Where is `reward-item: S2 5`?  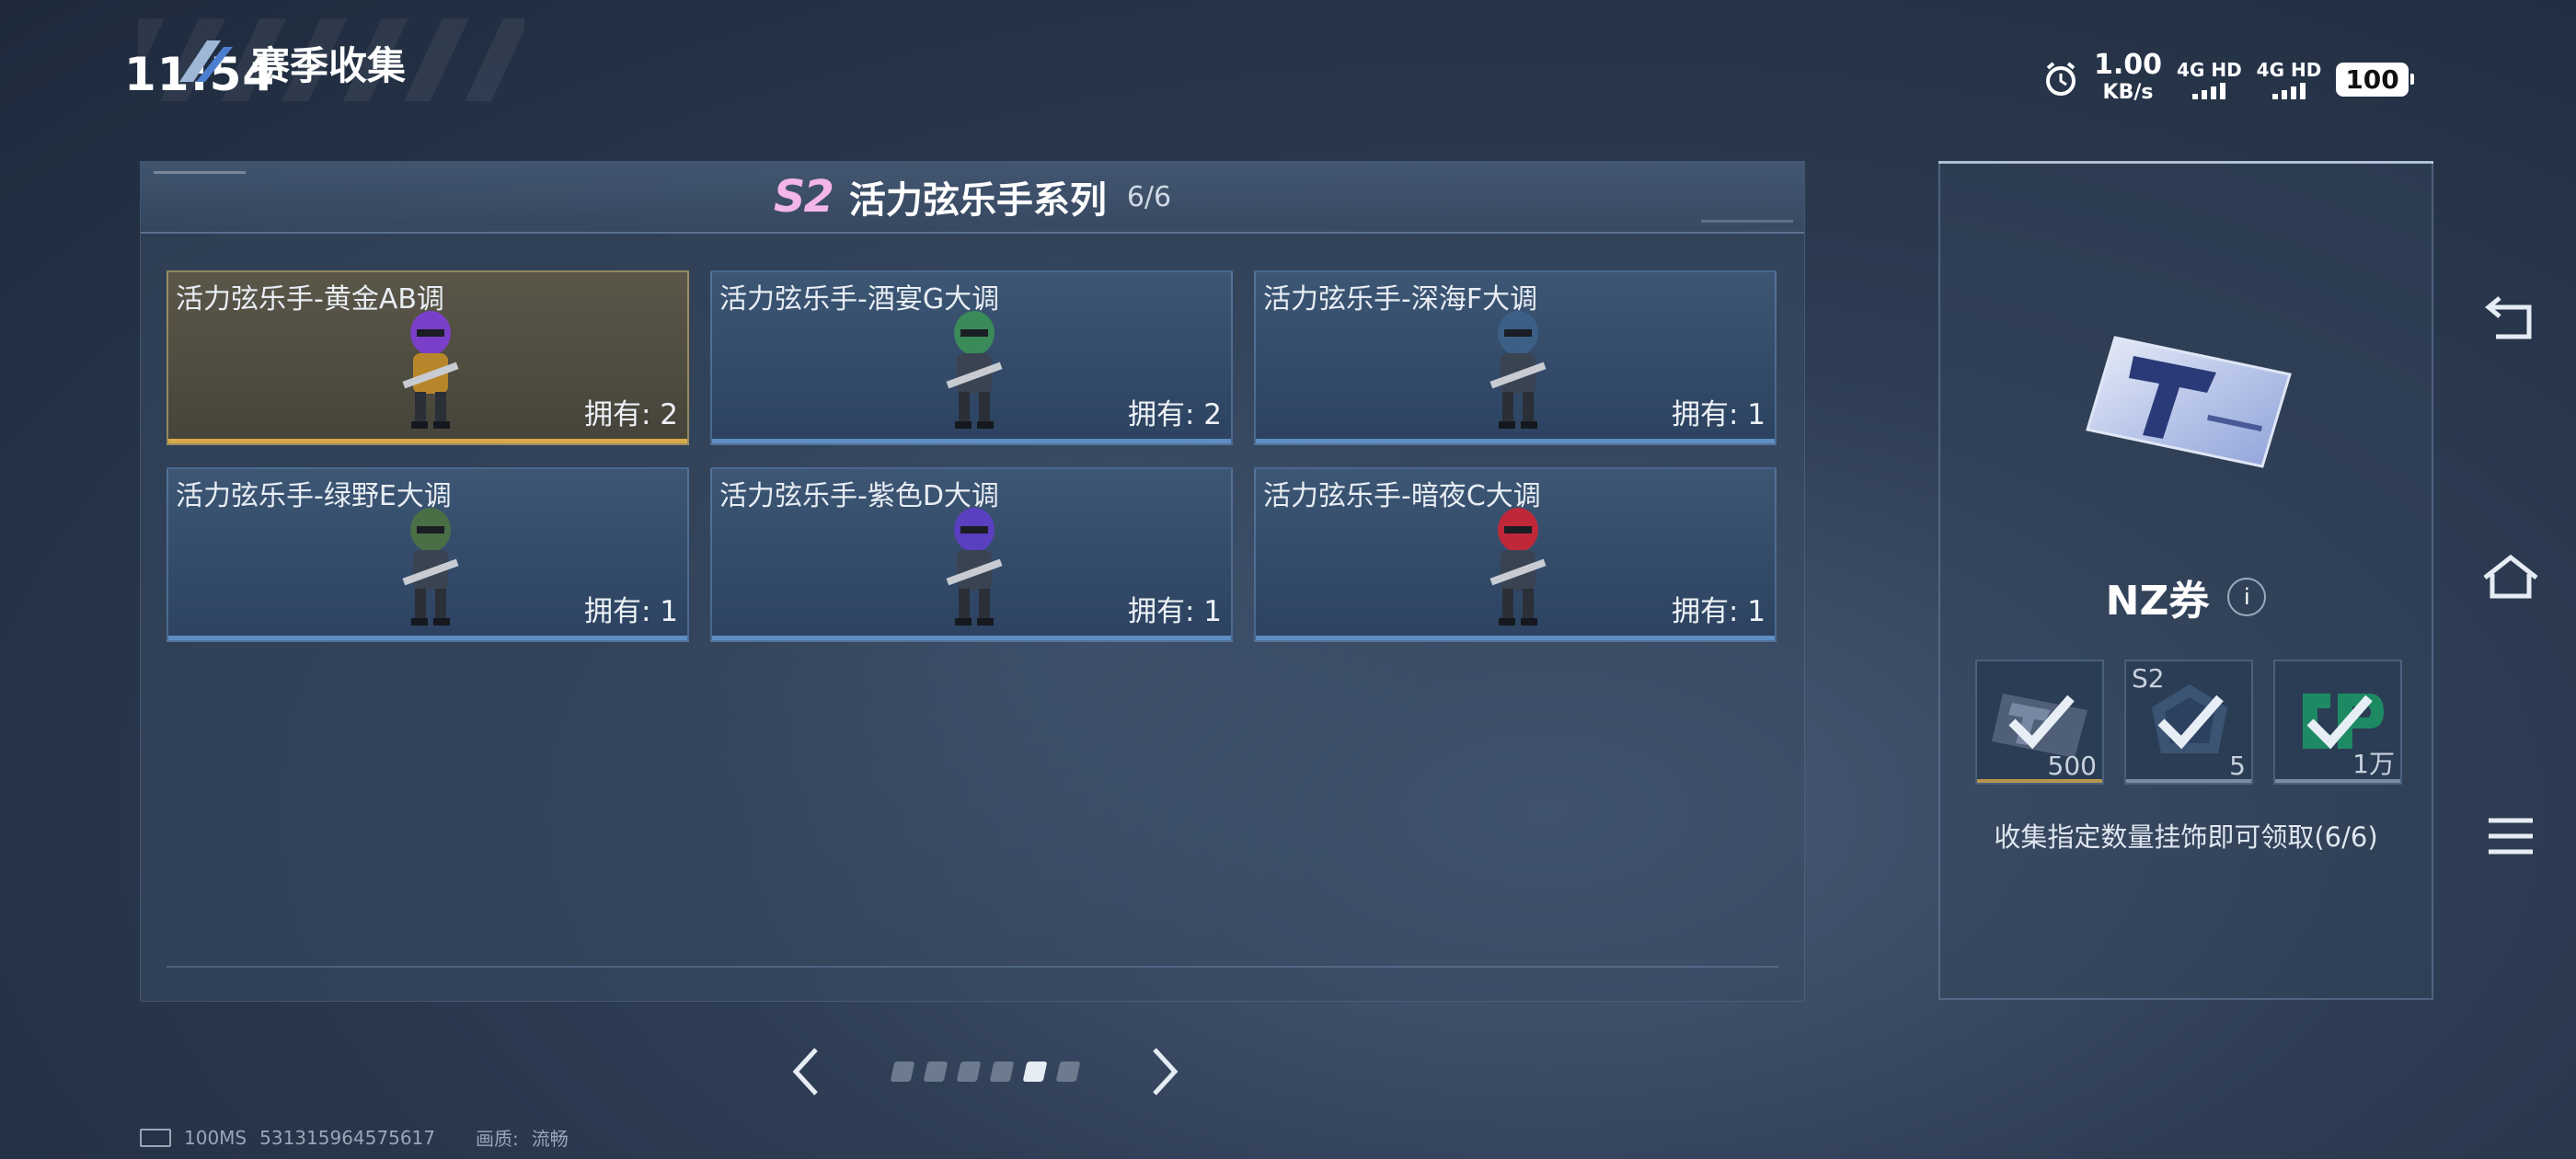 reward-item: S2 5 is located at coordinates (2188, 722).